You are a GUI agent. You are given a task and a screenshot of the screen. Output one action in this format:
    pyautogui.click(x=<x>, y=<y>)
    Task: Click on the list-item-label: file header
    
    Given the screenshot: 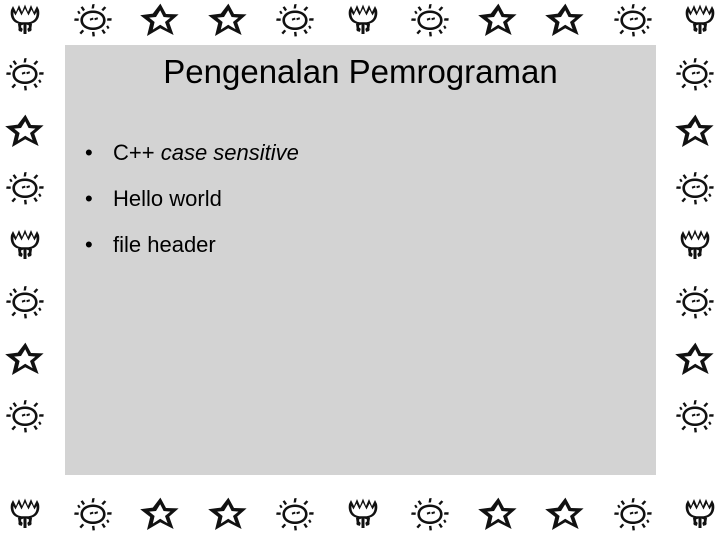 What is the action you would take?
    pyautogui.click(x=164, y=244)
    